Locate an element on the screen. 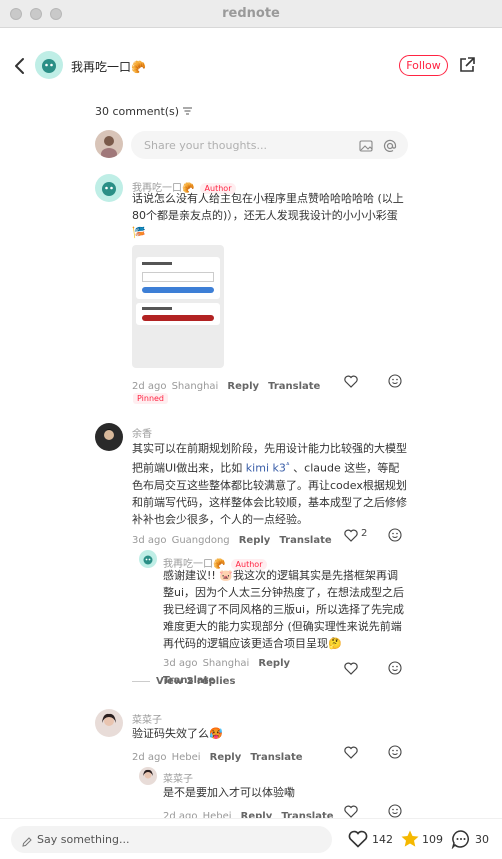  bottom-bar: Say something... 142 109 30 is located at coordinates (251, 838).